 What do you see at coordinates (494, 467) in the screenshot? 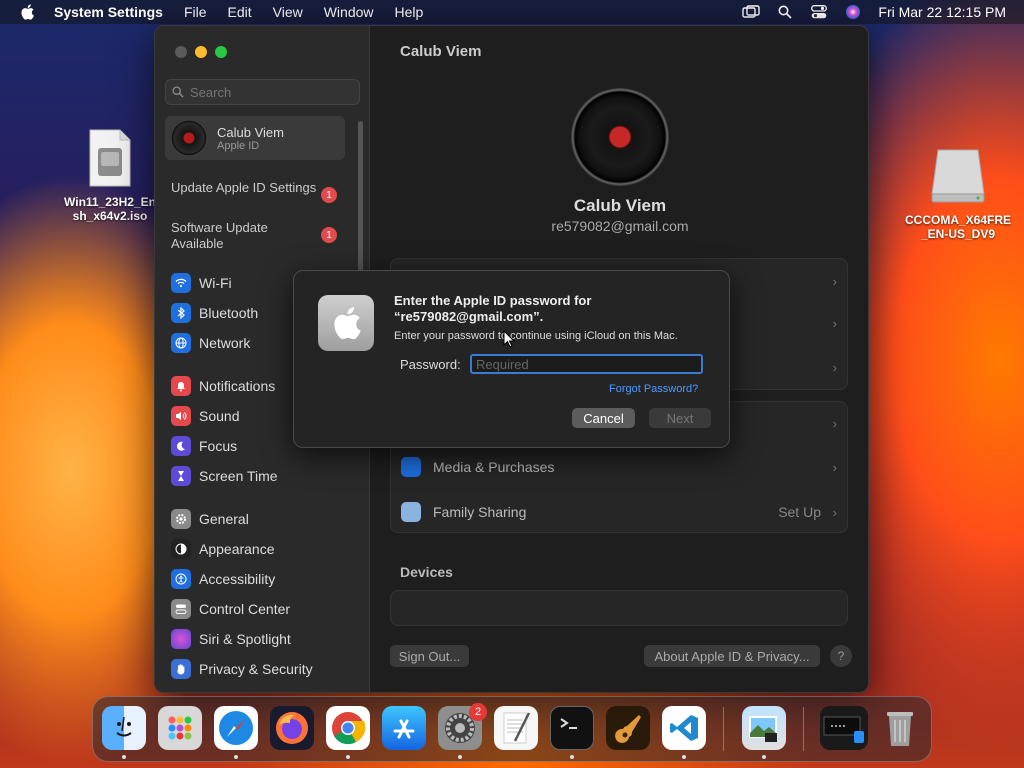
I see `row-label: Media & Purchases` at bounding box center [494, 467].